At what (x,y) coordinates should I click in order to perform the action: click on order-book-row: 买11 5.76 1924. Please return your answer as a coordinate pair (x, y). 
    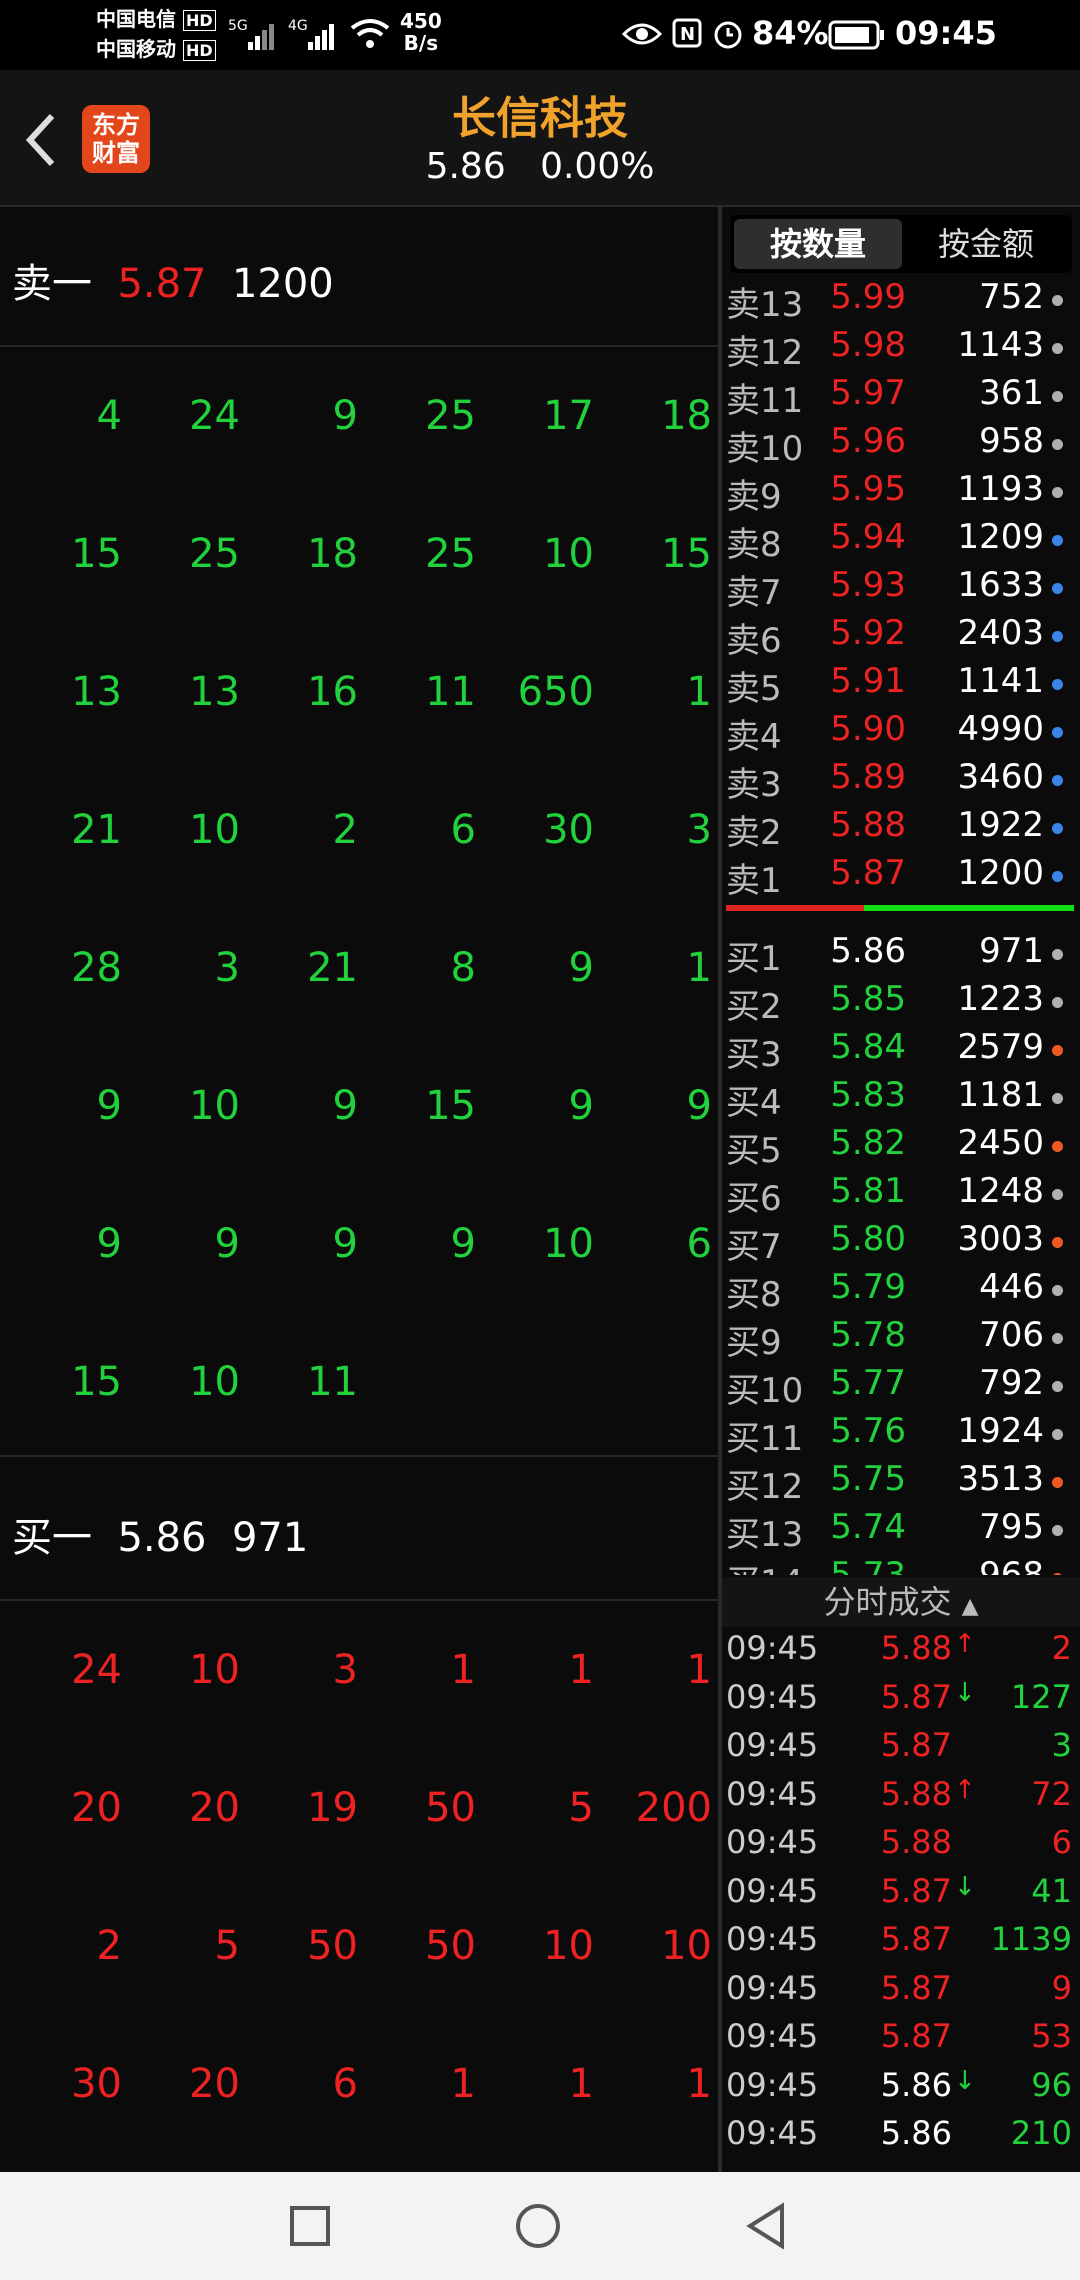
    Looking at the image, I should click on (901, 1435).